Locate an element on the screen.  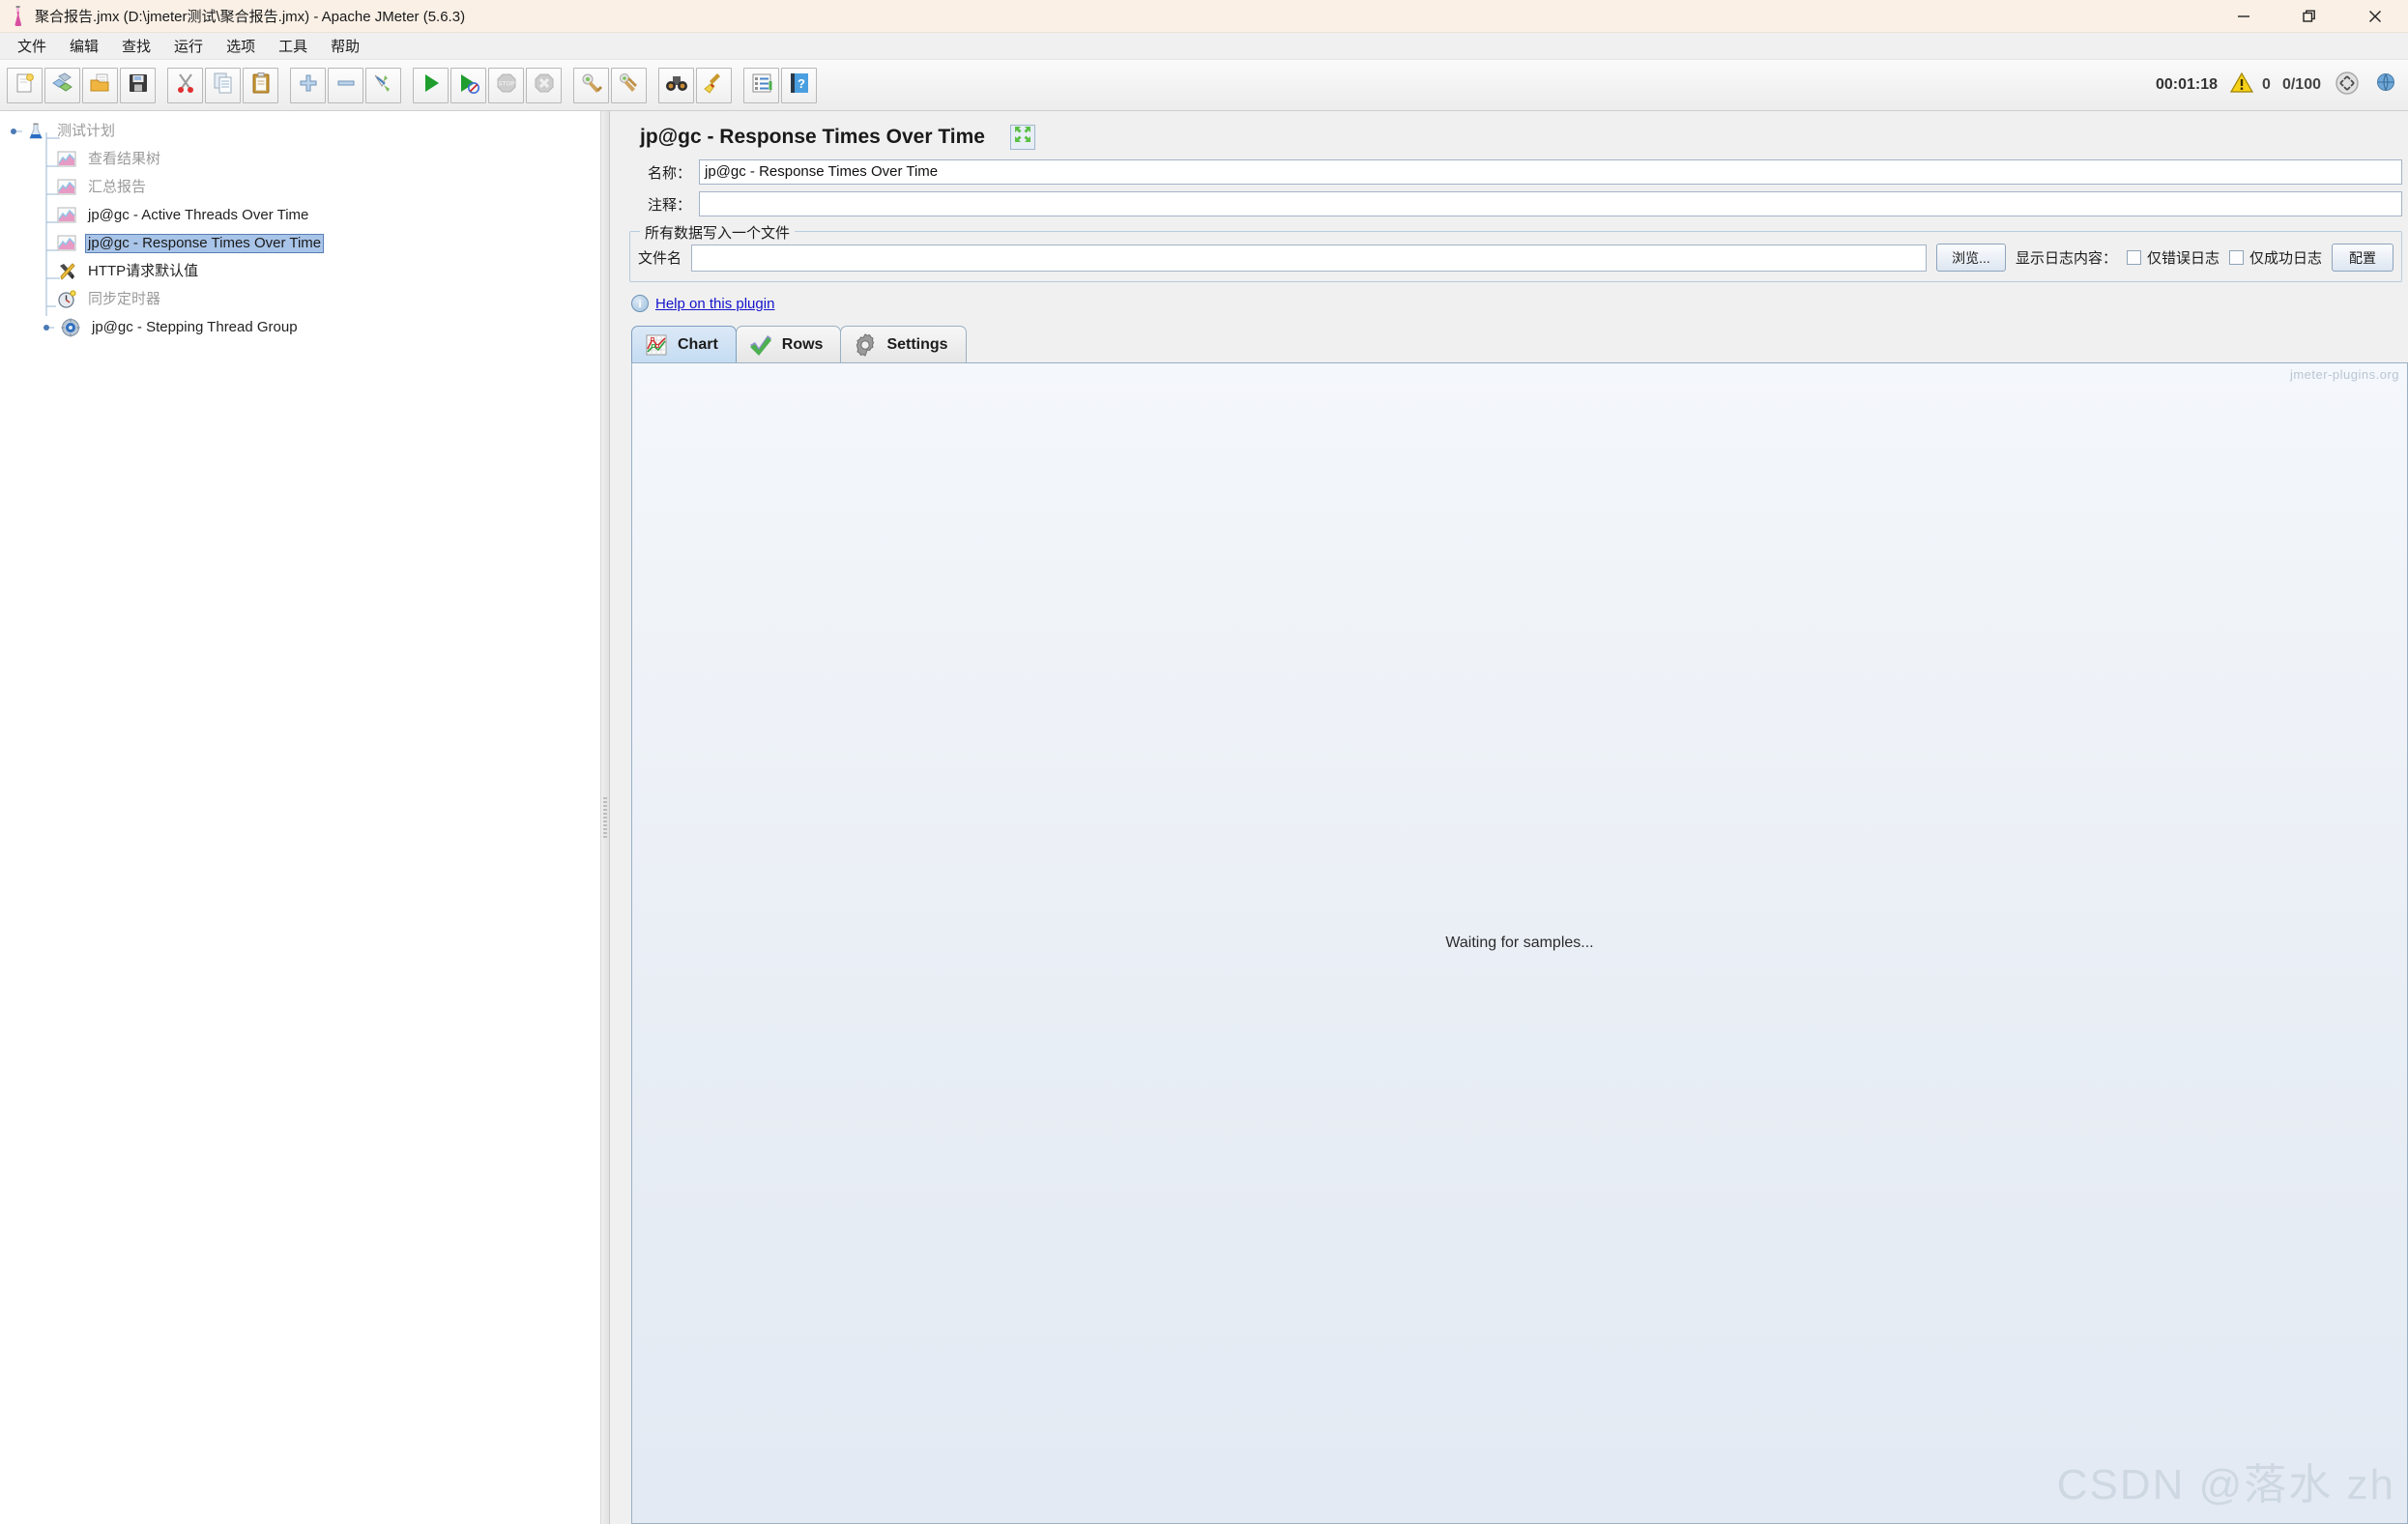
menu-file: 文件 is located at coordinates (32, 46).